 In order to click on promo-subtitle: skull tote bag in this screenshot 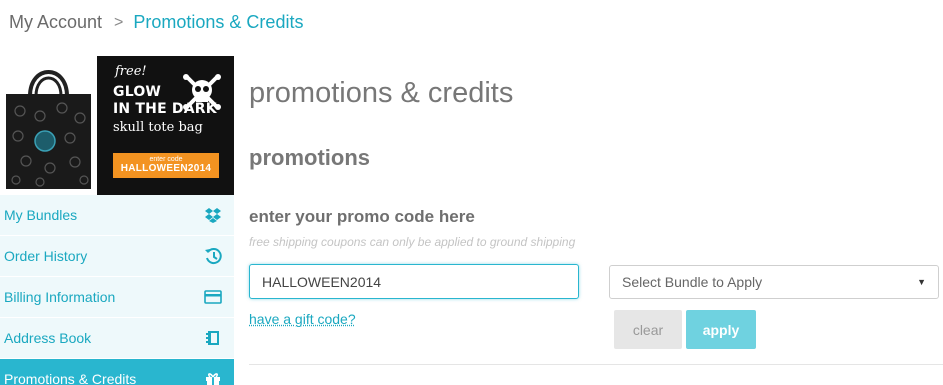, I will do `click(158, 127)`.